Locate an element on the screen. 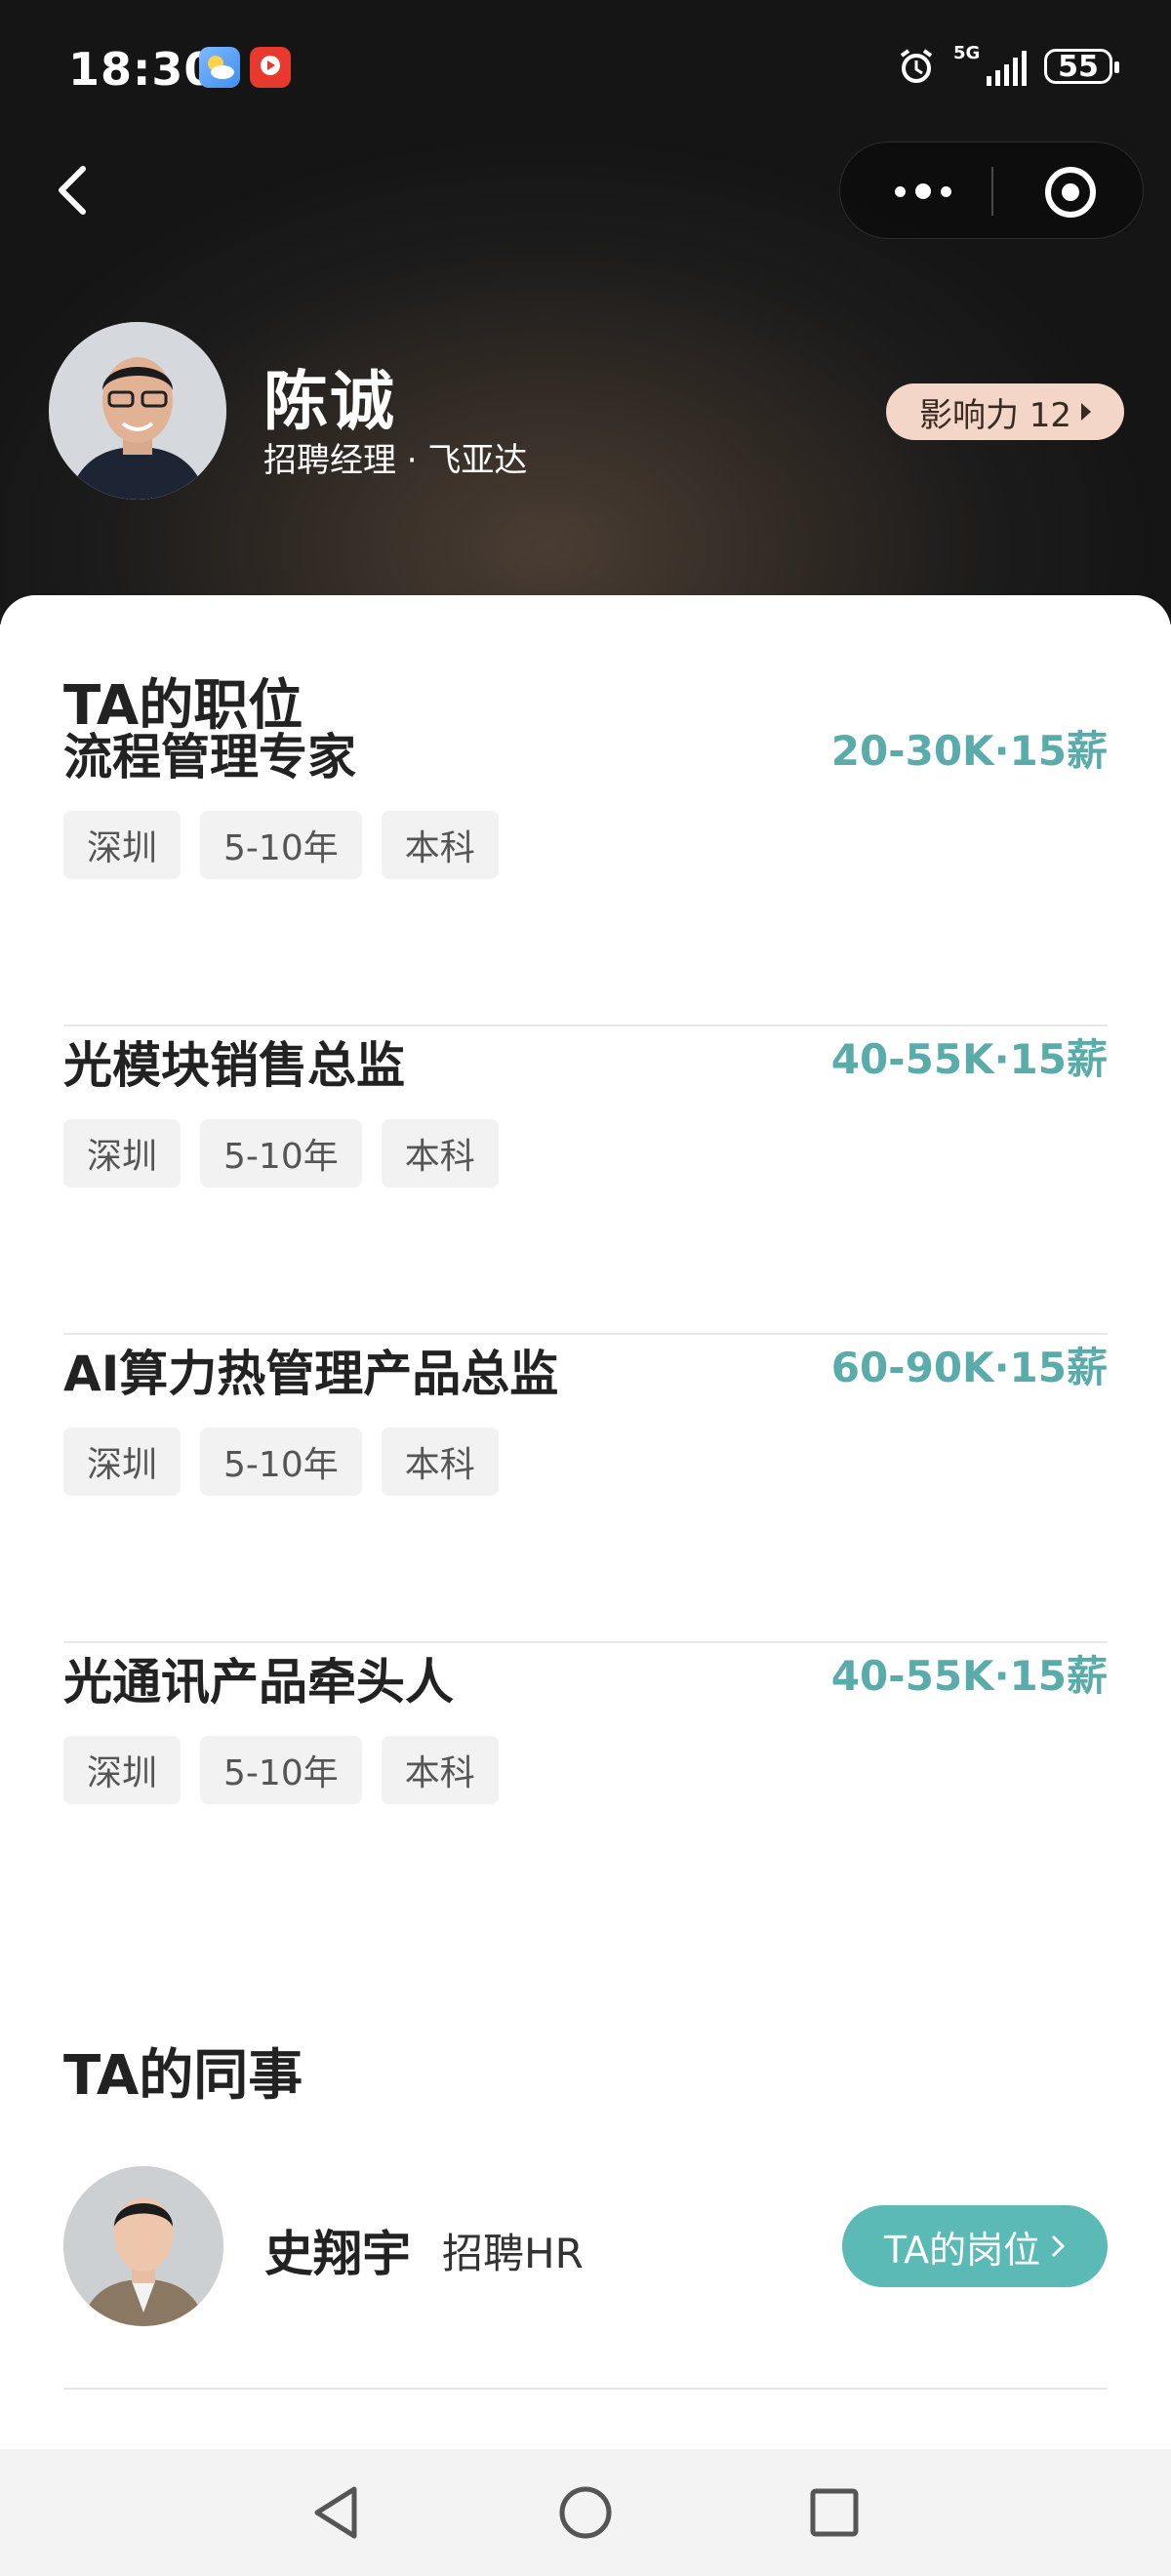 The height and width of the screenshot is (2576, 1171). colleague-avatar is located at coordinates (143, 2246).